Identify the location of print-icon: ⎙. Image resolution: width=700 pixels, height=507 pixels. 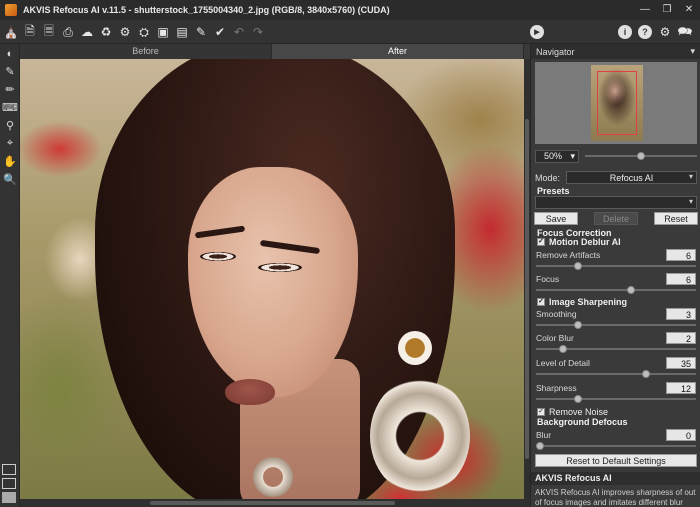
(68, 32).